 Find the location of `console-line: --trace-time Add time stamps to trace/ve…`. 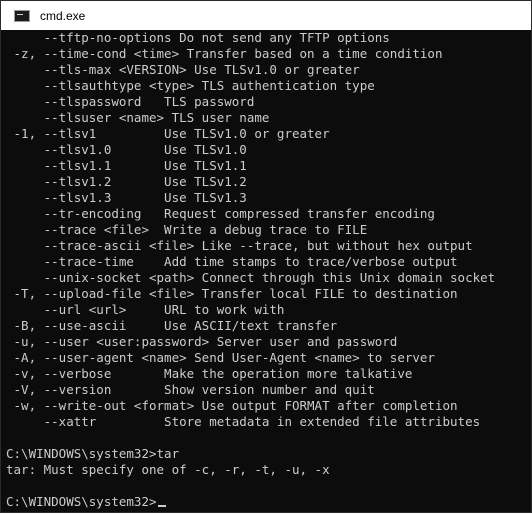

console-line: --trace-time Add time stamps to trace/ve… is located at coordinates (232, 261).